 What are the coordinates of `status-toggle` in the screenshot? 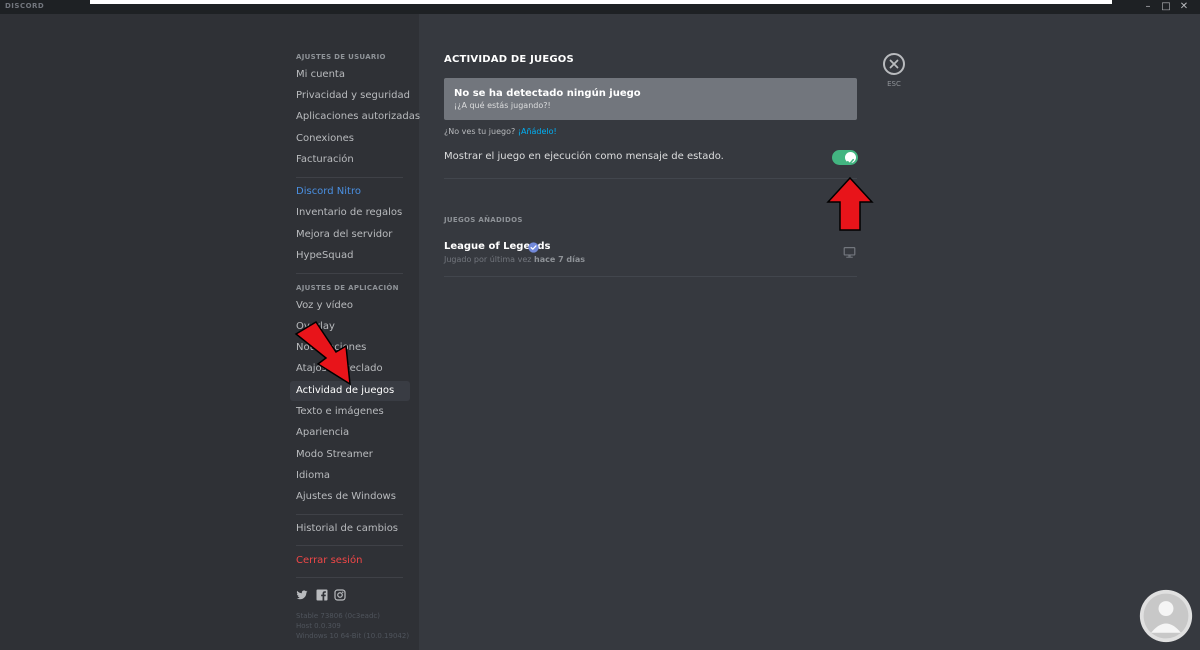 It's located at (845, 157).